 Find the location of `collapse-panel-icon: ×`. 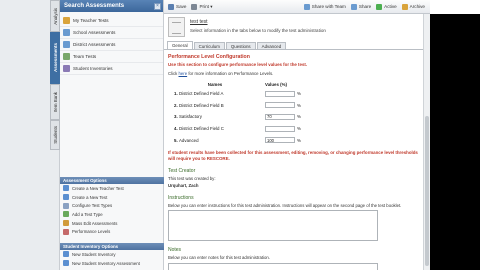

collapse-panel-icon: × is located at coordinates (157, 6).